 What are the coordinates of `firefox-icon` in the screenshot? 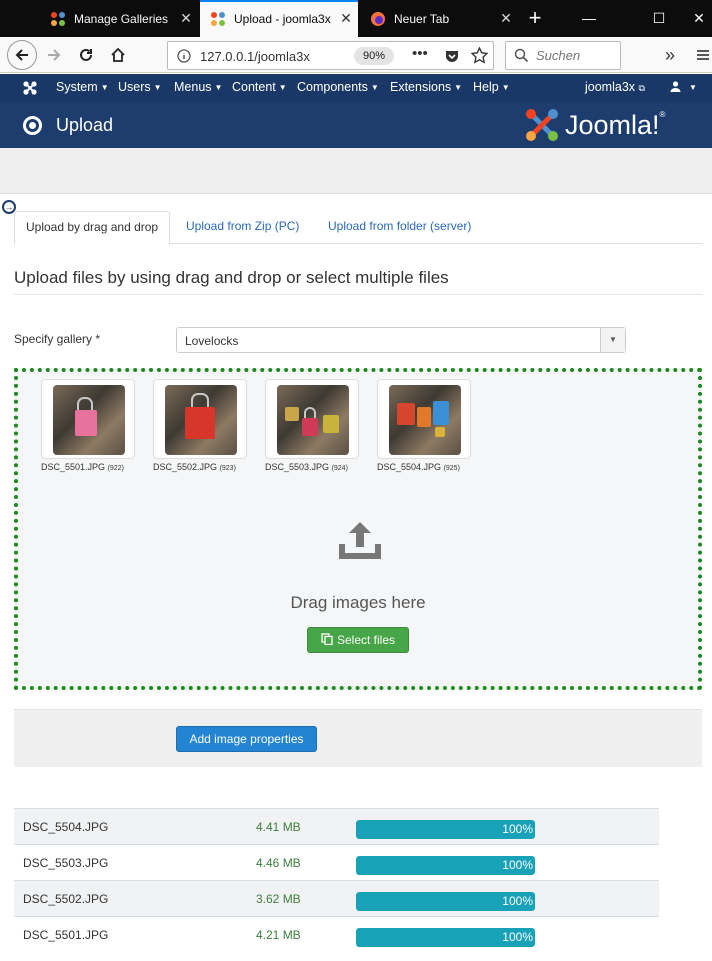 It's located at (378, 18).